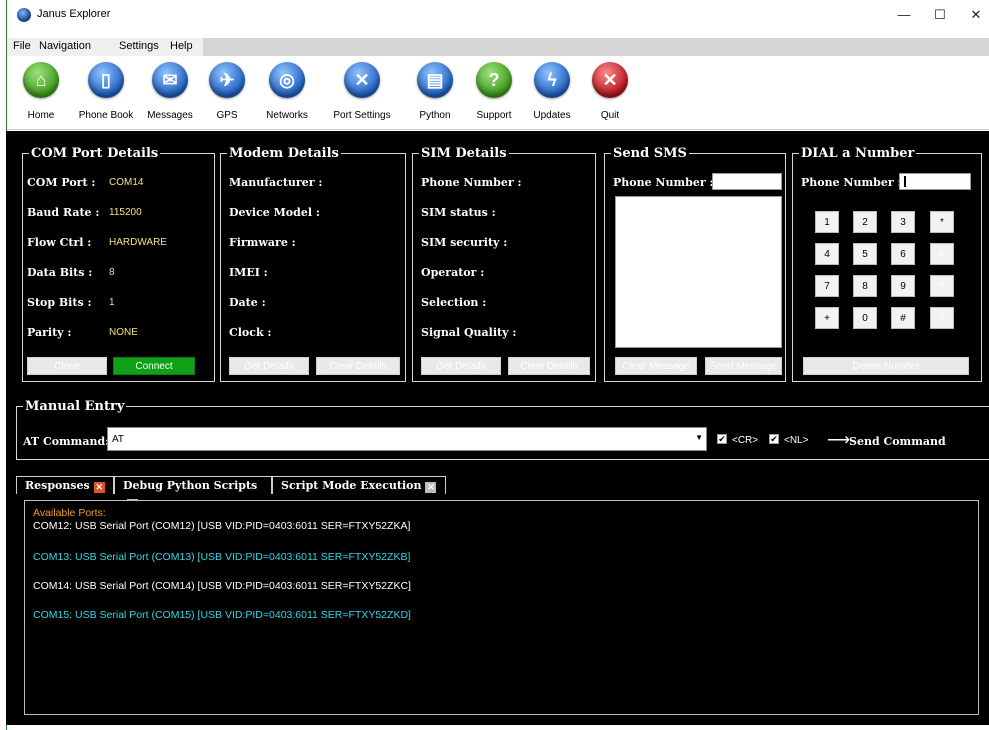  I want to click on tab-responses: Responses ✕, so click(65, 485).